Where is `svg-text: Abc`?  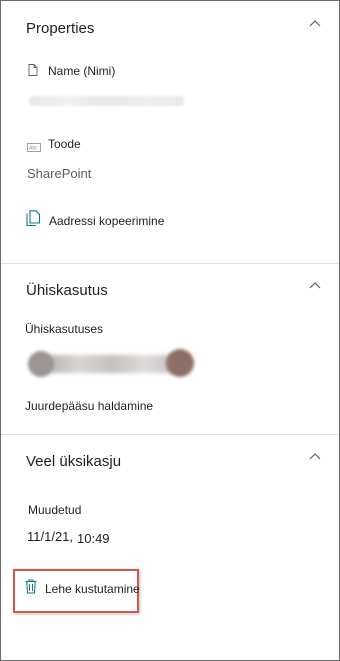 svg-text: Abc is located at coordinates (33, 149).